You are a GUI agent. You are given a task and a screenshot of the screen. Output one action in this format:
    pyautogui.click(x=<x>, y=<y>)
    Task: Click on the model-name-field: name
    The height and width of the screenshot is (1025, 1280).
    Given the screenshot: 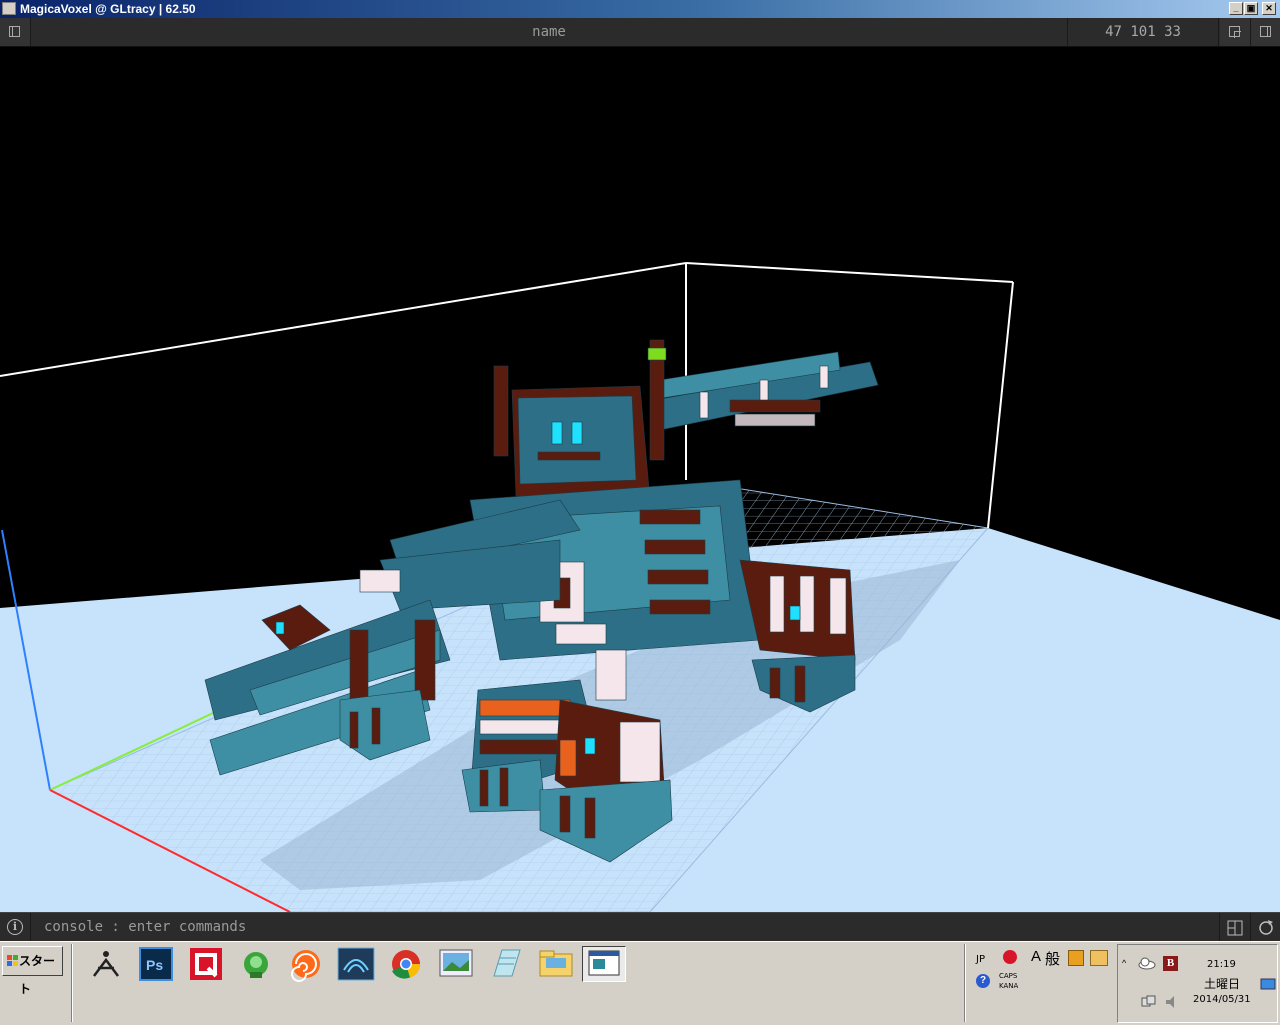 What is the action you would take?
    pyautogui.click(x=549, y=32)
    